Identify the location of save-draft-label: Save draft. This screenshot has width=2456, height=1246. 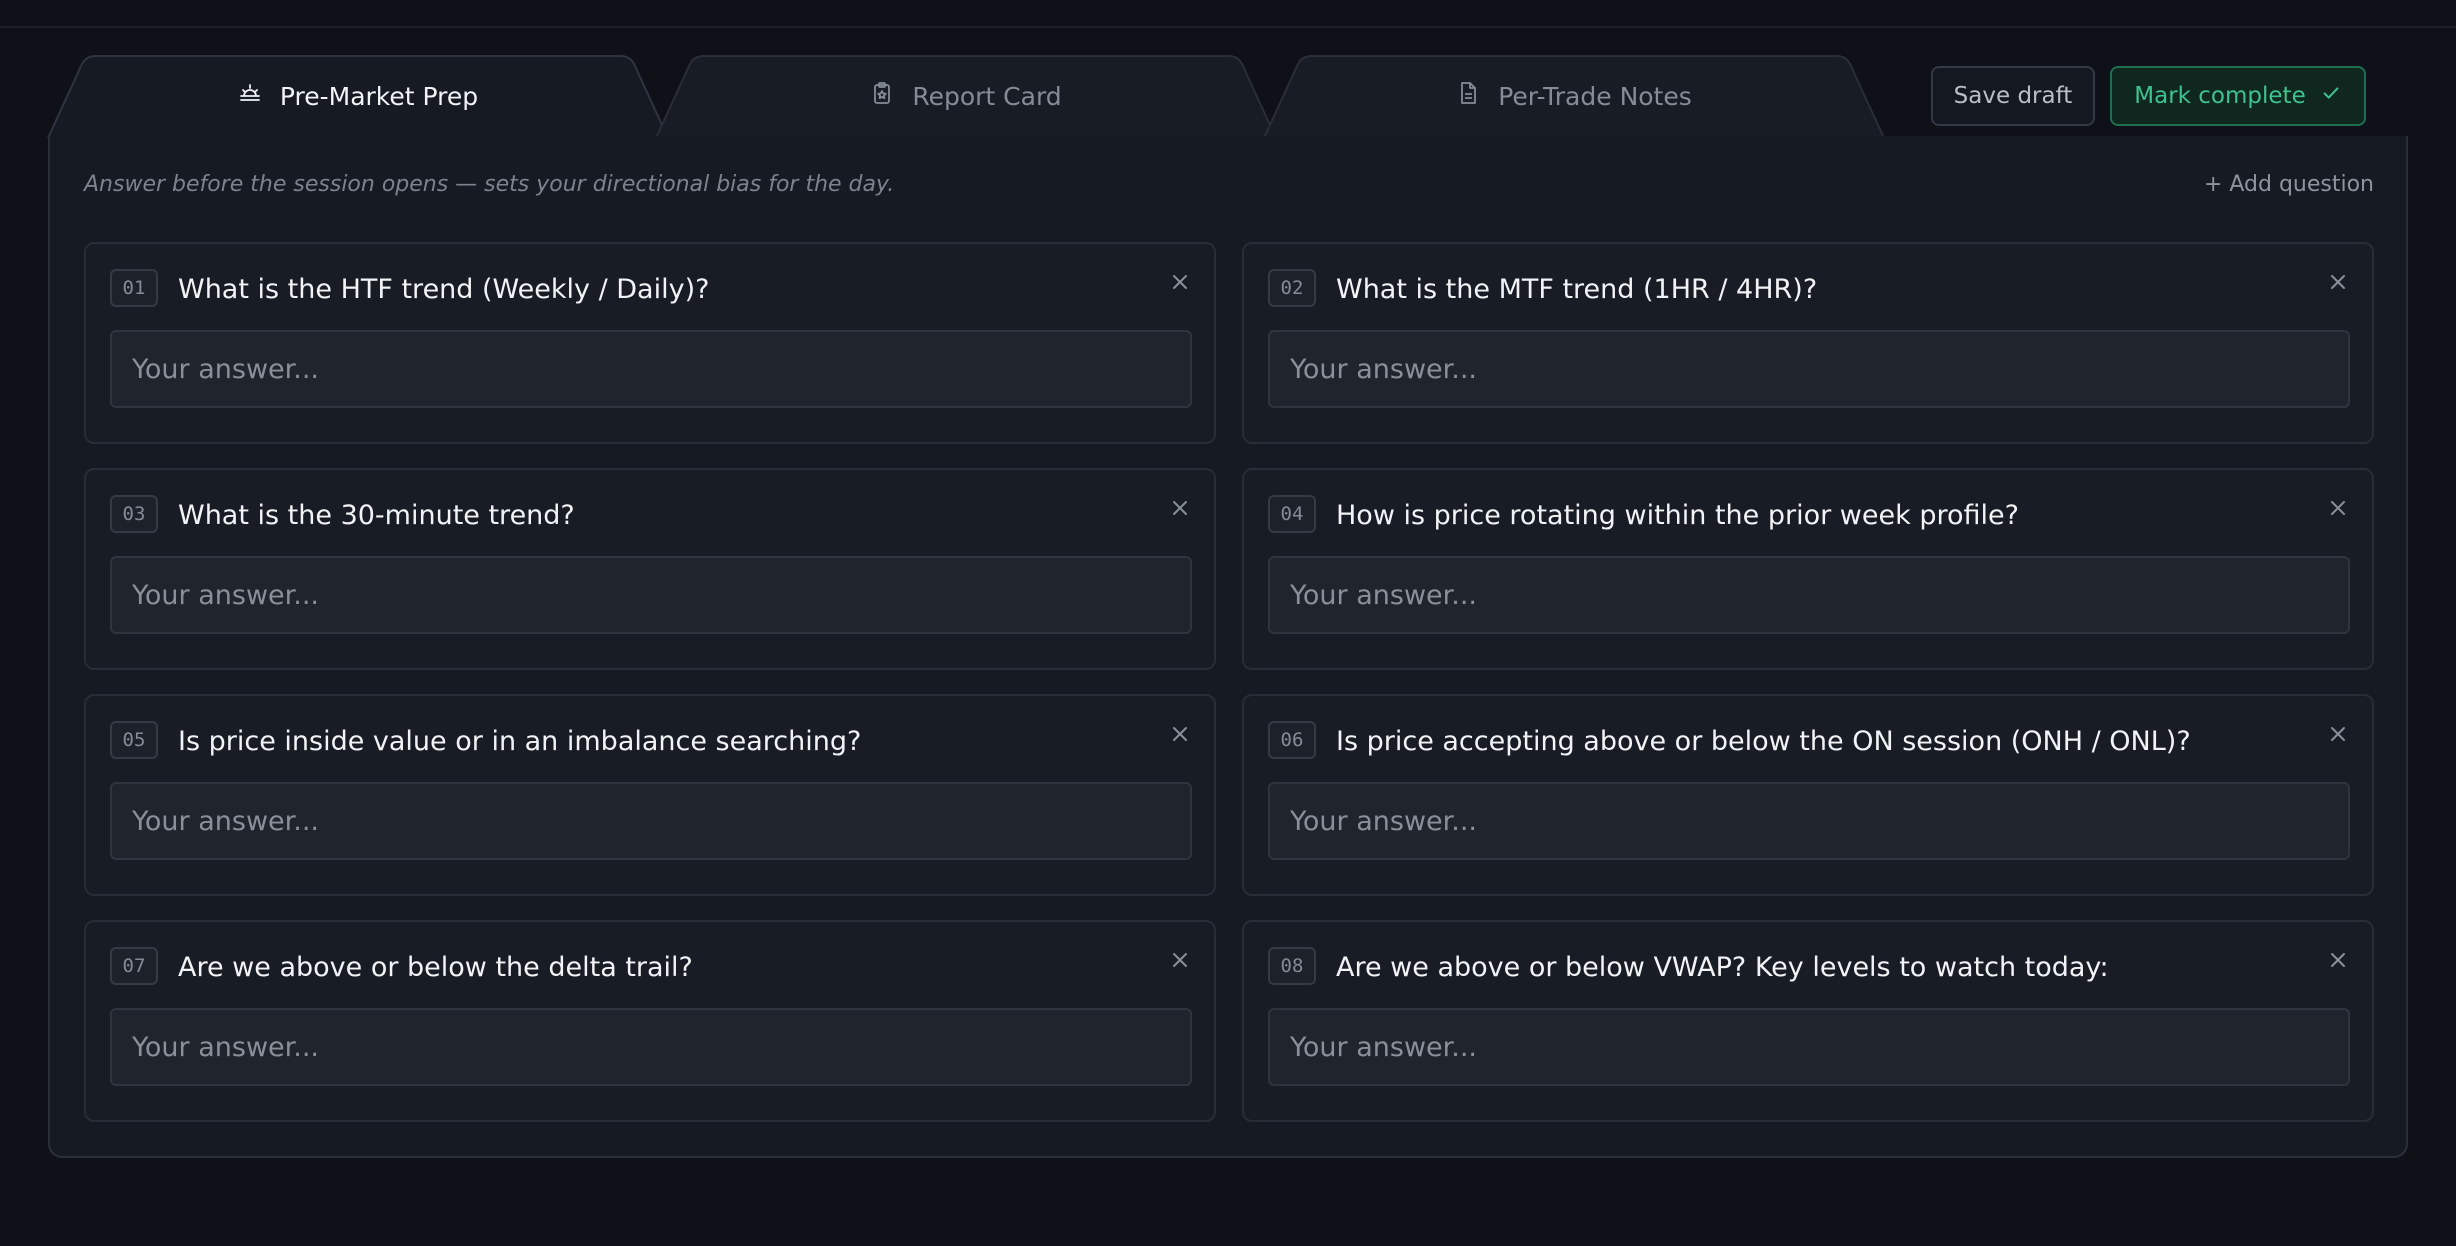
(2013, 96).